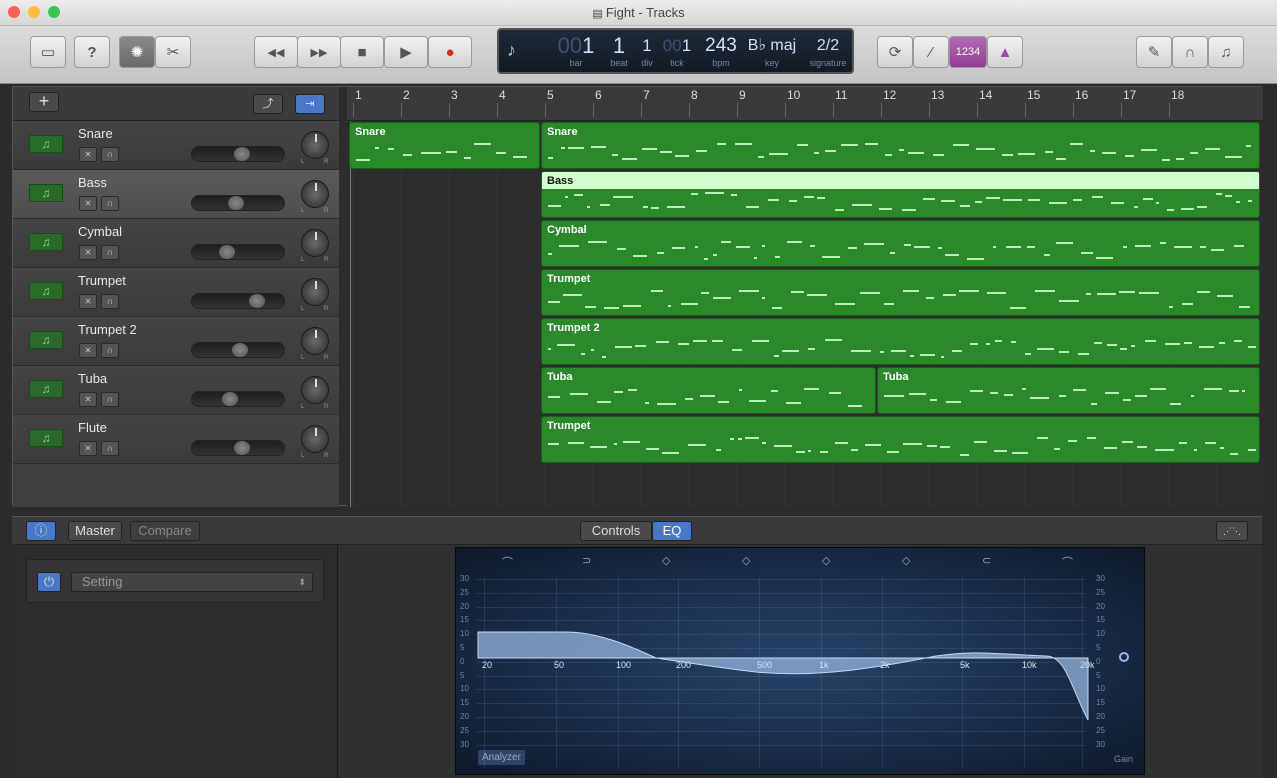 Image resolution: width=1277 pixels, height=778 pixels. Describe the element at coordinates (14, 12) in the screenshot. I see `close-window-button` at that location.